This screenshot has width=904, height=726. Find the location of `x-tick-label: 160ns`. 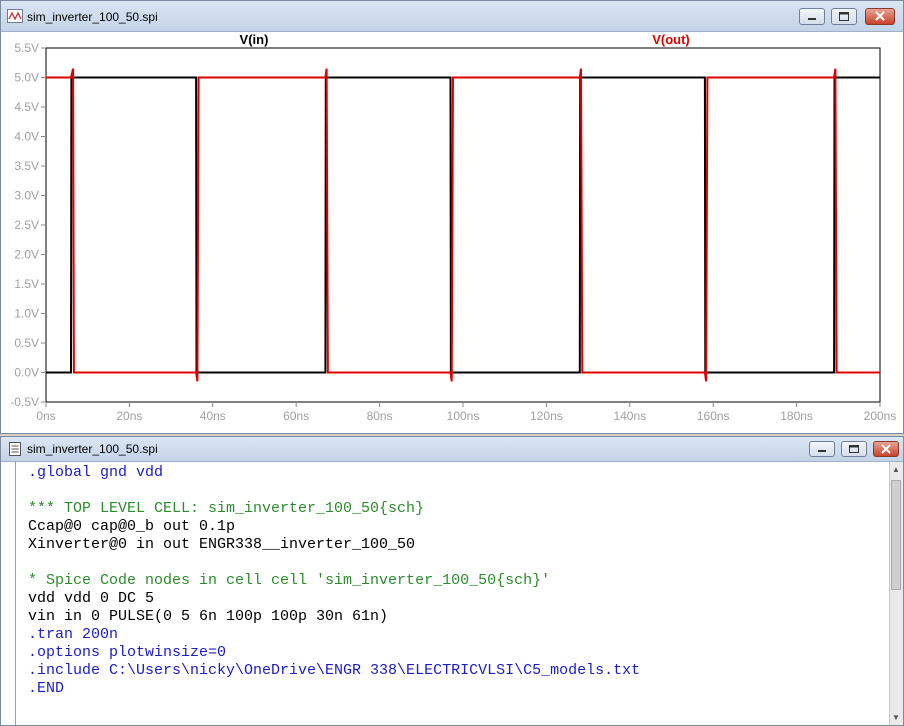

x-tick-label: 160ns is located at coordinates (713, 416).